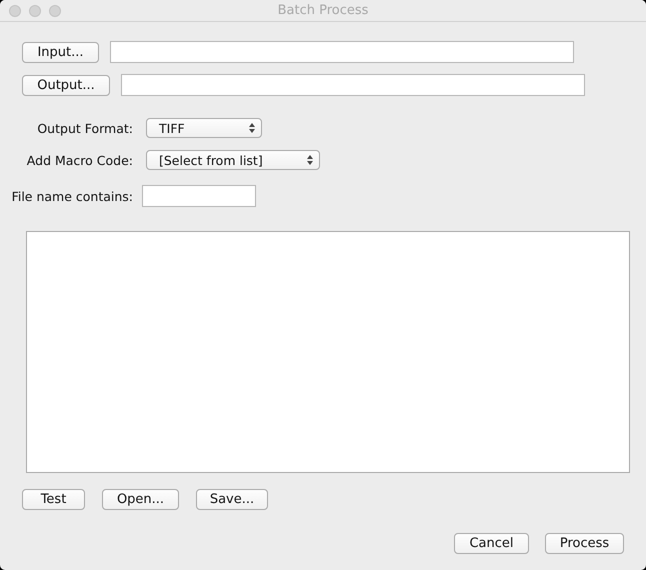 Image resolution: width=646 pixels, height=570 pixels. What do you see at coordinates (584, 543) in the screenshot?
I see `dialog-button: Process` at bounding box center [584, 543].